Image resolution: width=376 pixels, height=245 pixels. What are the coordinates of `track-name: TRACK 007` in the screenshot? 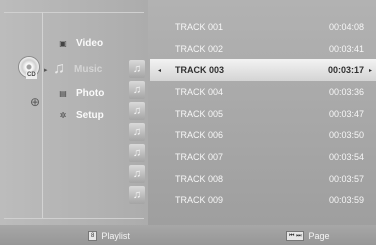 It's located at (199, 156).